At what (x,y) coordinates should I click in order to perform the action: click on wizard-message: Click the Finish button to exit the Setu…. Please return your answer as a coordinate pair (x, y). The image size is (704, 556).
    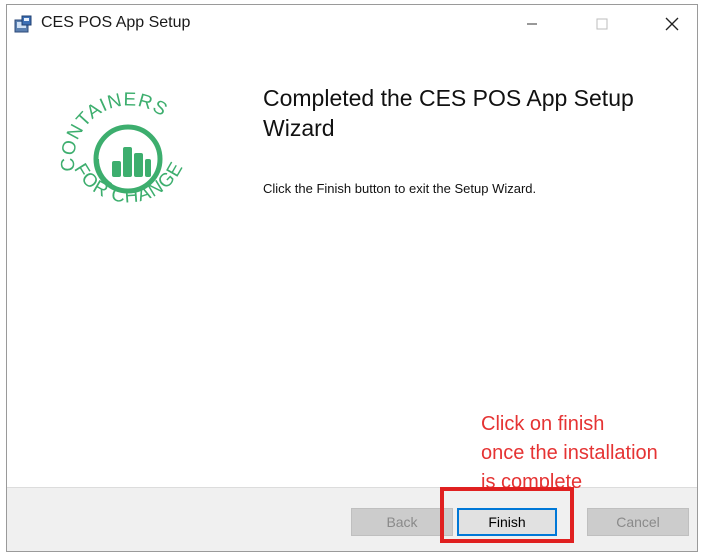
    Looking at the image, I should click on (400, 188).